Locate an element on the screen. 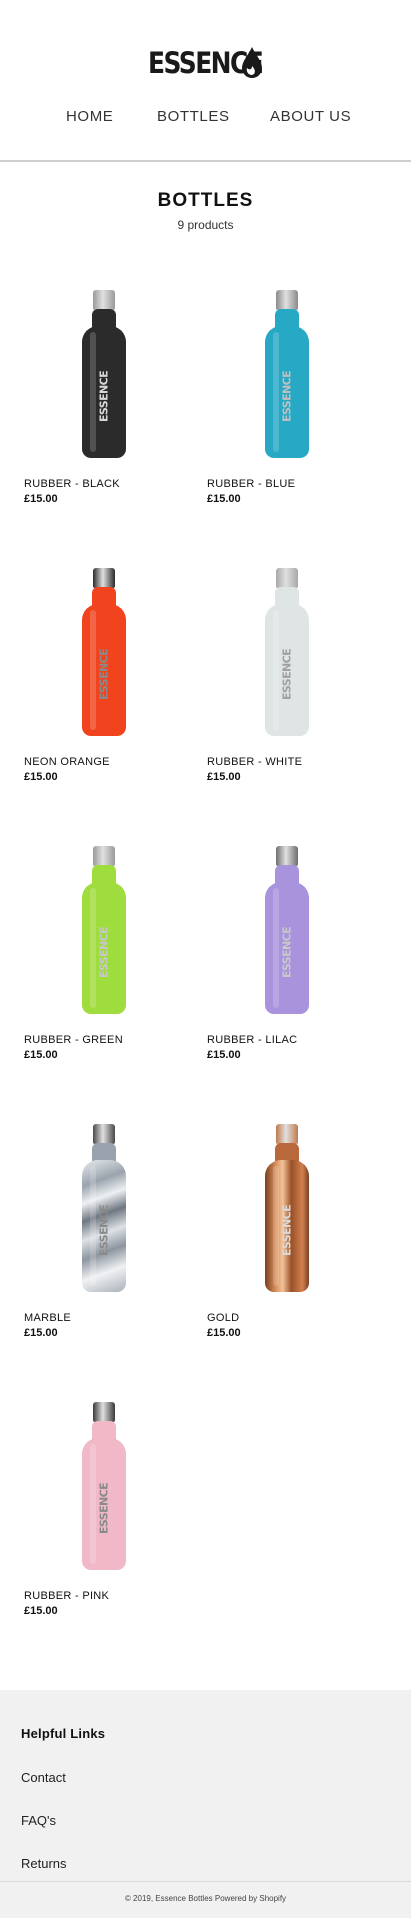 Image resolution: width=411 pixels, height=1918 pixels. main-nav: HOME BOTTLES ABOUT US is located at coordinates (205, 119).